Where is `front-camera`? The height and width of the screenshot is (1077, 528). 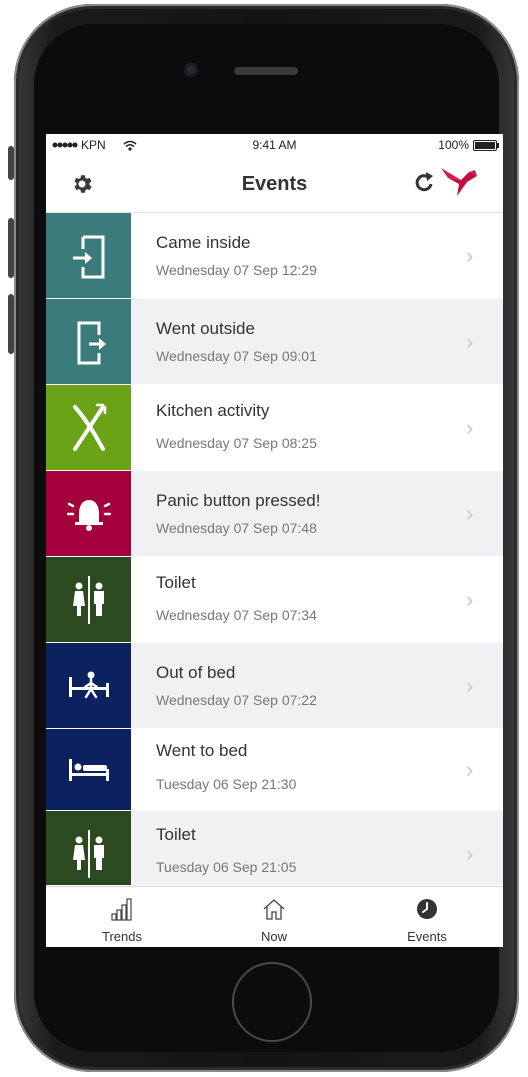 front-camera is located at coordinates (191, 70).